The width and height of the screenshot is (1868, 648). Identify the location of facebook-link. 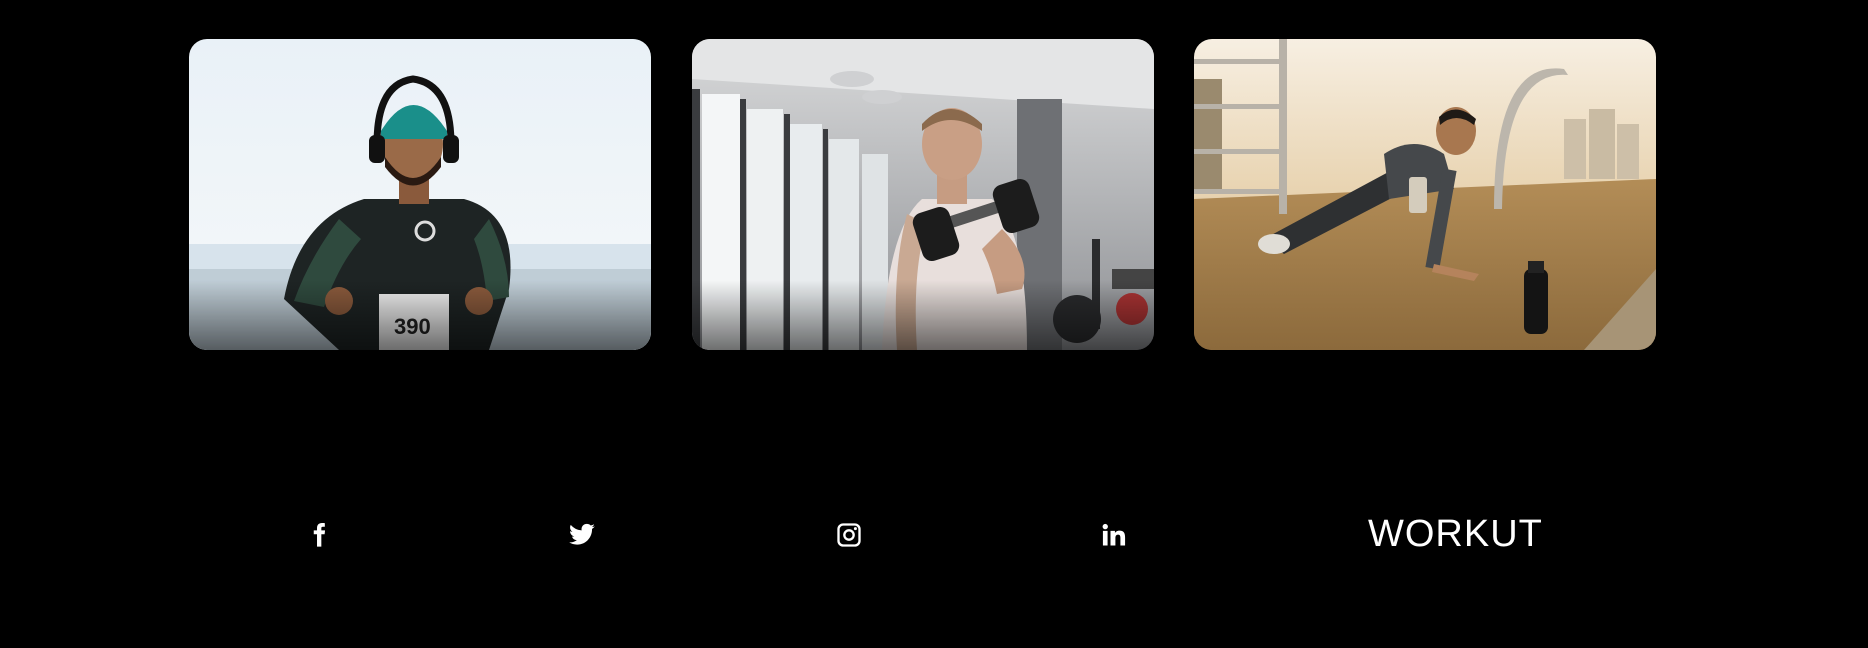
(319, 535).